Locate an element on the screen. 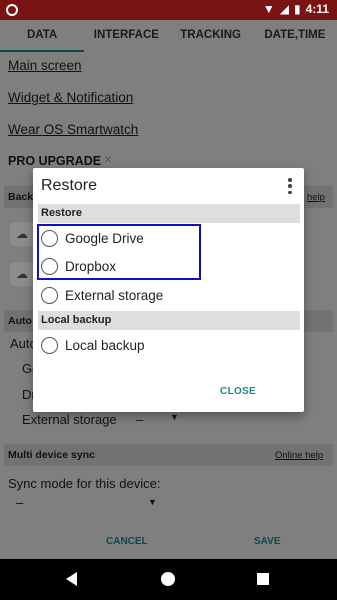  signal-icon: ◢ is located at coordinates (284, 9).